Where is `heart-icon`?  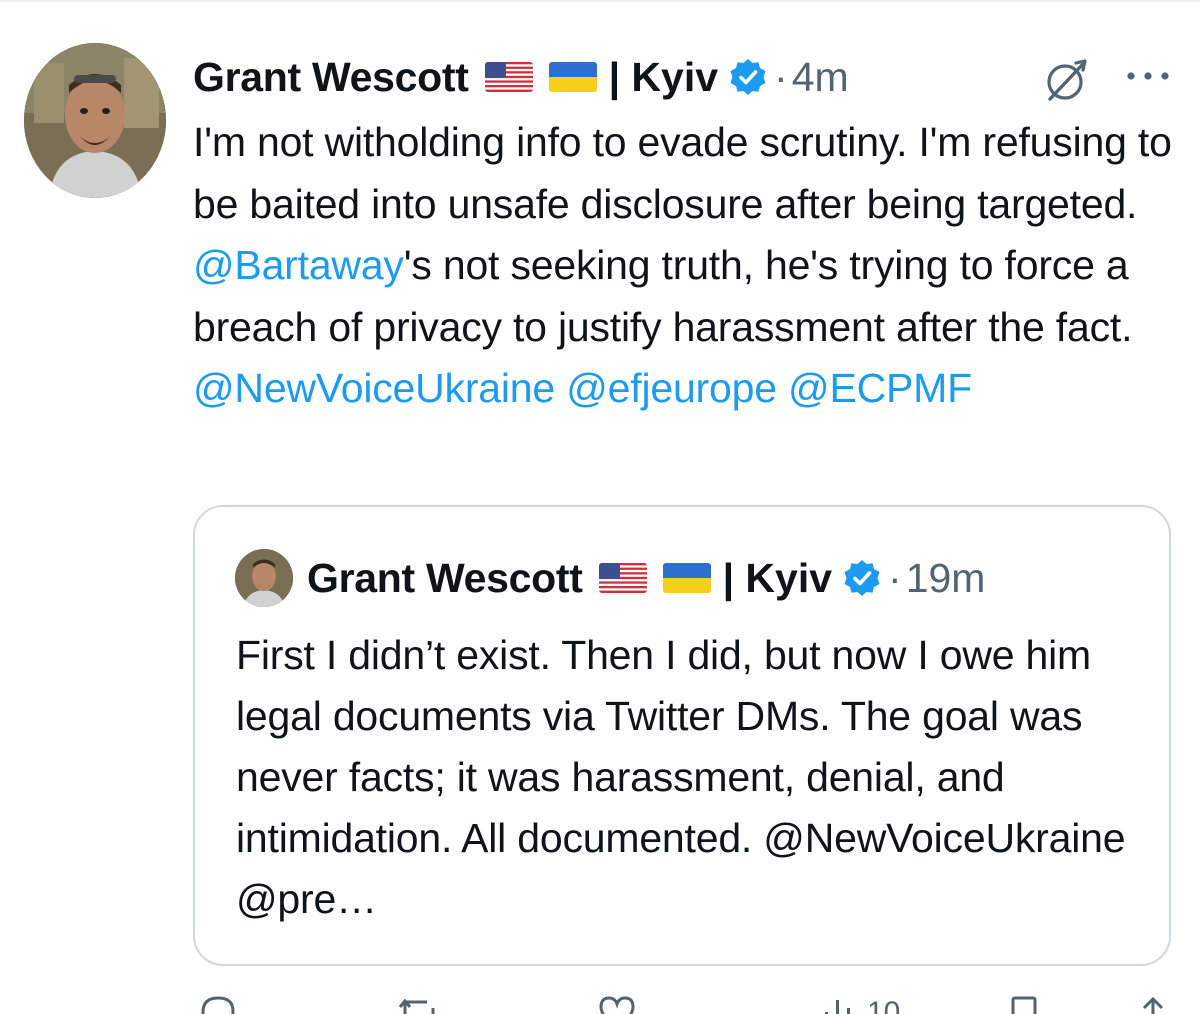
heart-icon is located at coordinates (617, 1005).